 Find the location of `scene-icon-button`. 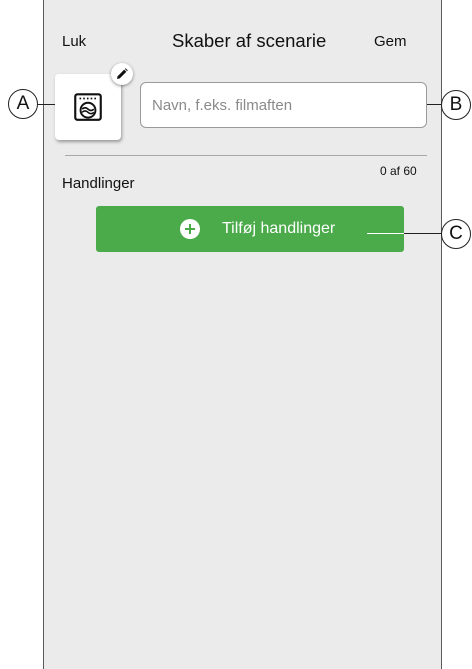

scene-icon-button is located at coordinates (88, 107).